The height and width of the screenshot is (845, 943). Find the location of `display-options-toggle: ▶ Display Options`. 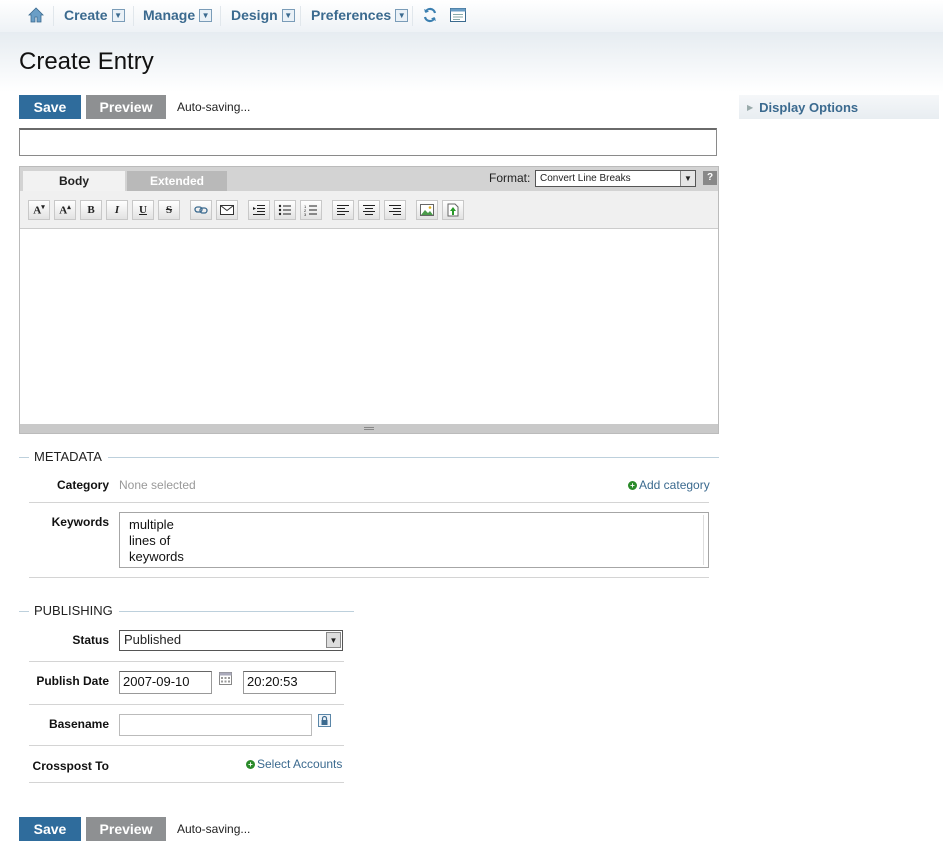

display-options-toggle: ▶ Display Options is located at coordinates (839, 107).